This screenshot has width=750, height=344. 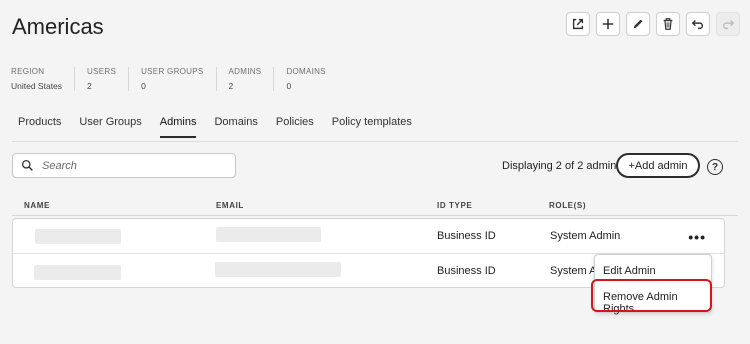 I want to click on page-title: Americas, so click(x=58, y=26).